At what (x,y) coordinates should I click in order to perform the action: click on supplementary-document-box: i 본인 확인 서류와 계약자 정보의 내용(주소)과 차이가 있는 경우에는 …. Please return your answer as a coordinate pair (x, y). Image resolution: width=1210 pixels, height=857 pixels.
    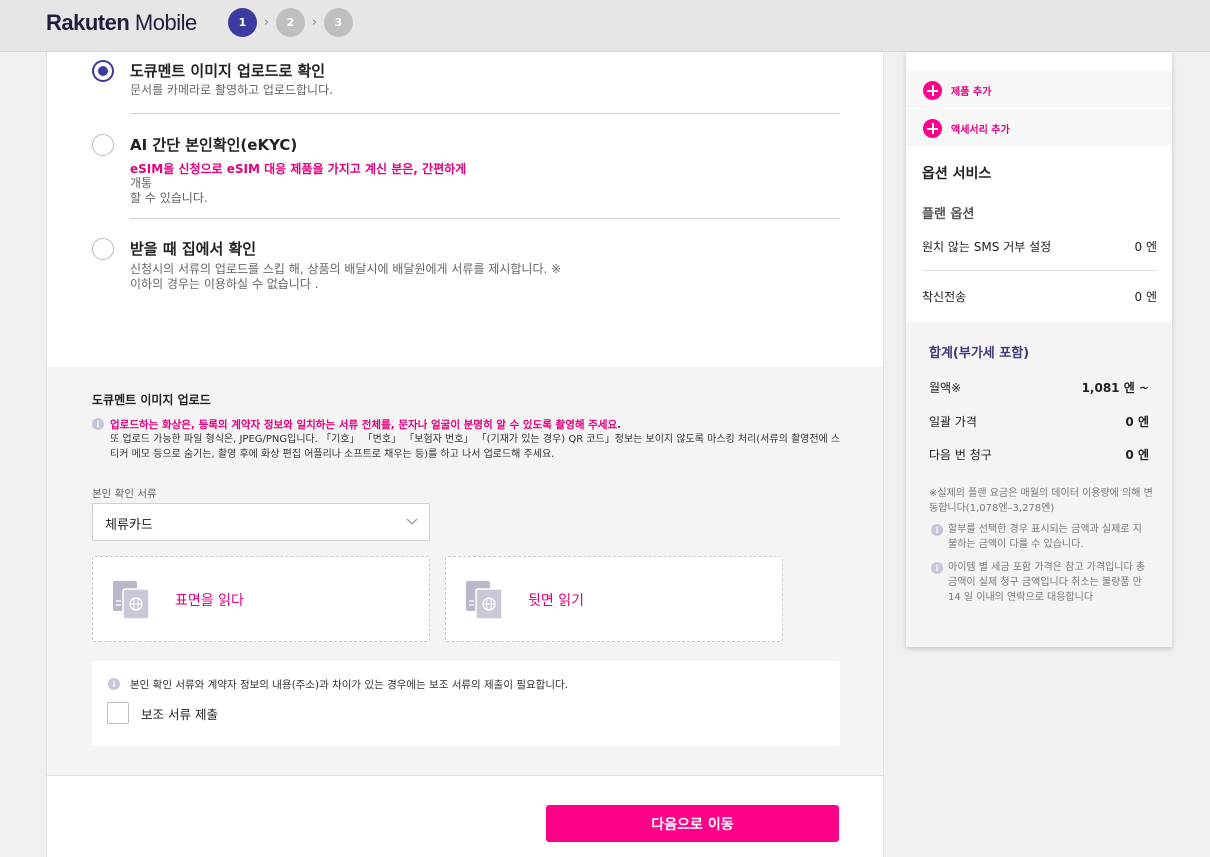
    Looking at the image, I should click on (466, 703).